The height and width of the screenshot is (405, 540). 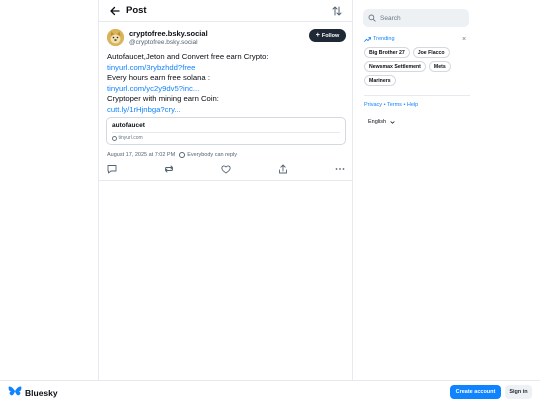 I want to click on doge-avatar-icon, so click(x=115, y=37).